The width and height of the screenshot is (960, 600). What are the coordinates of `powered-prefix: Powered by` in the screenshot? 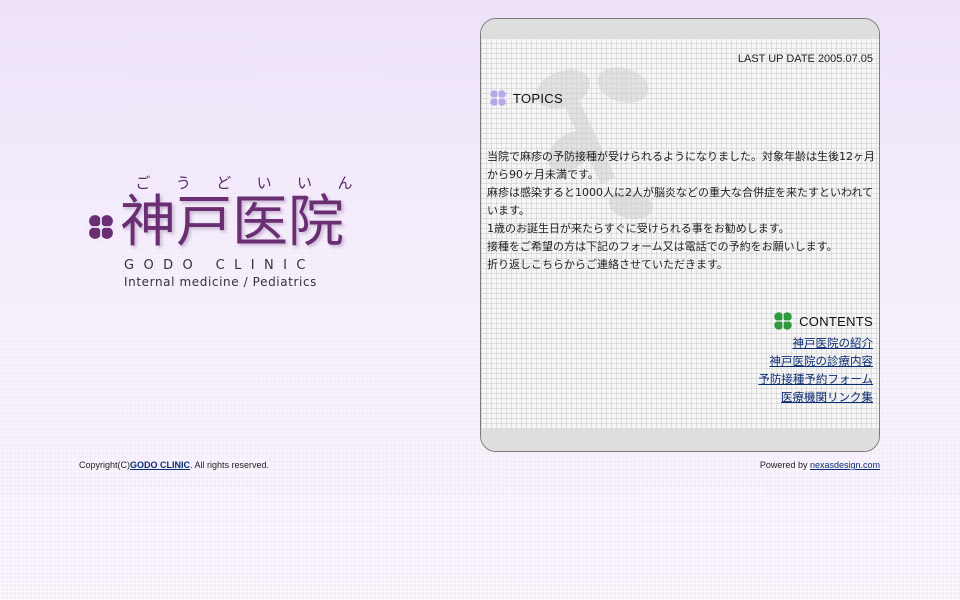 It's located at (784, 465).